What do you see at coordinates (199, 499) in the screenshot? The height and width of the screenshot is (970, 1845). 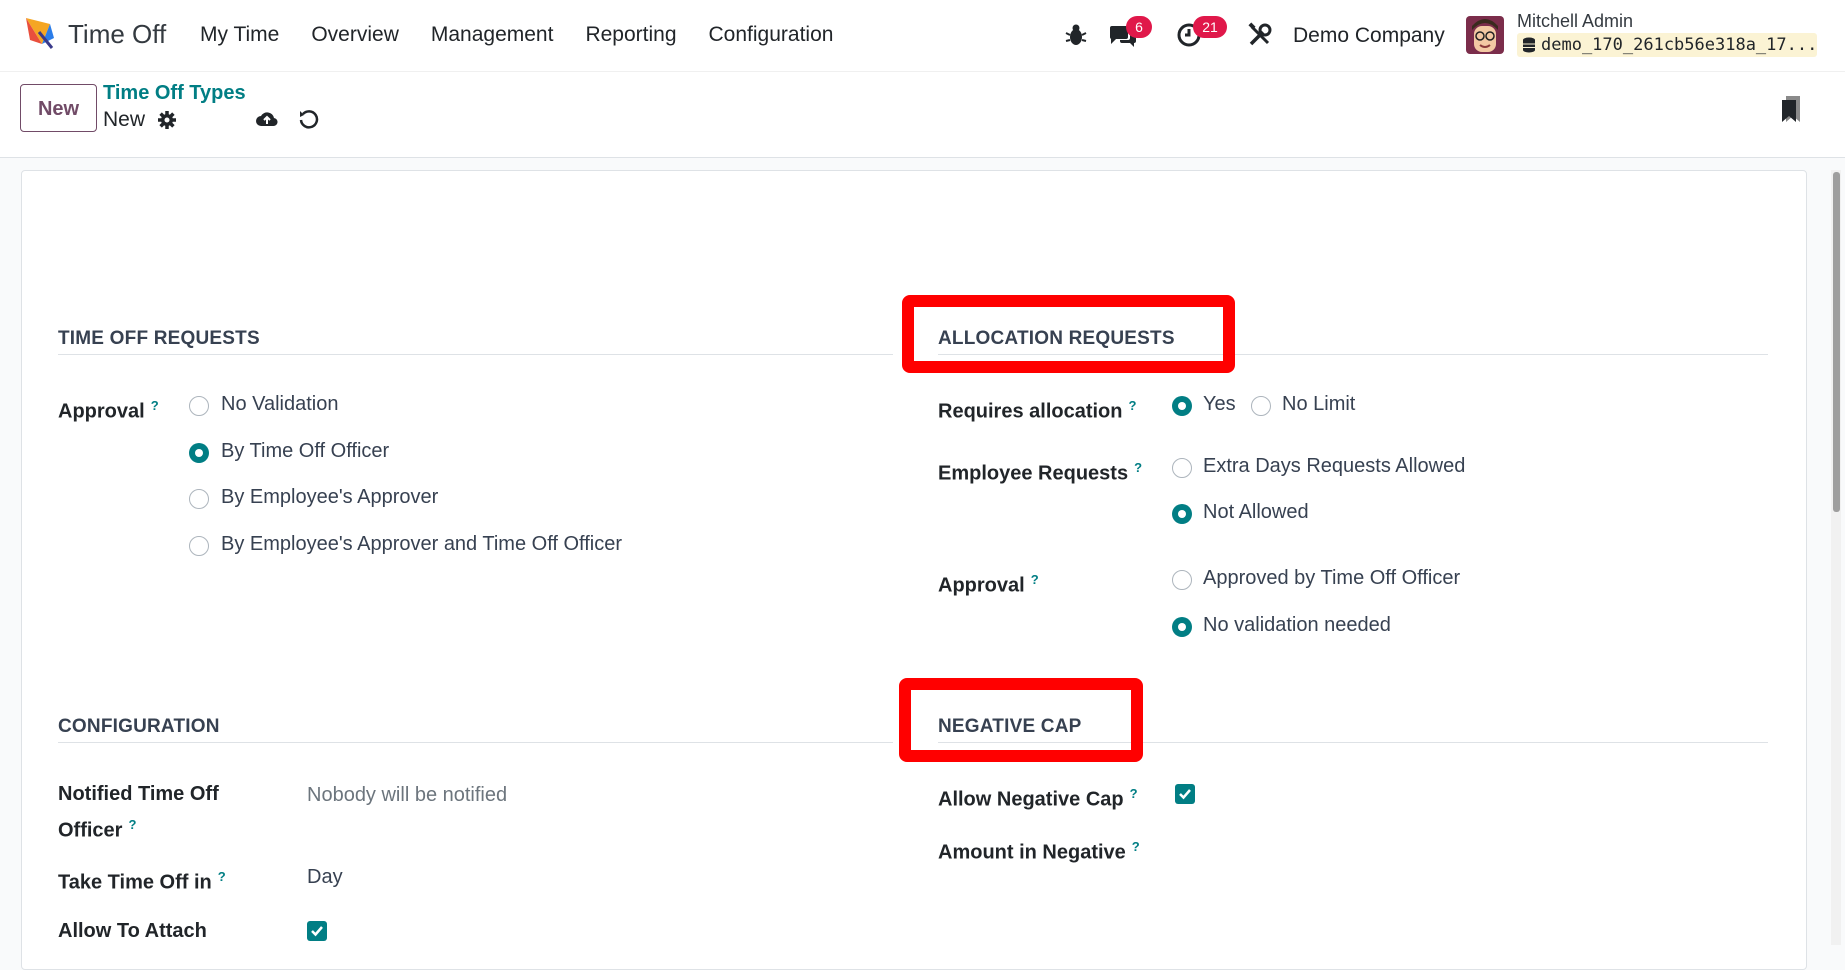 I see `radio-by-employee-approver` at bounding box center [199, 499].